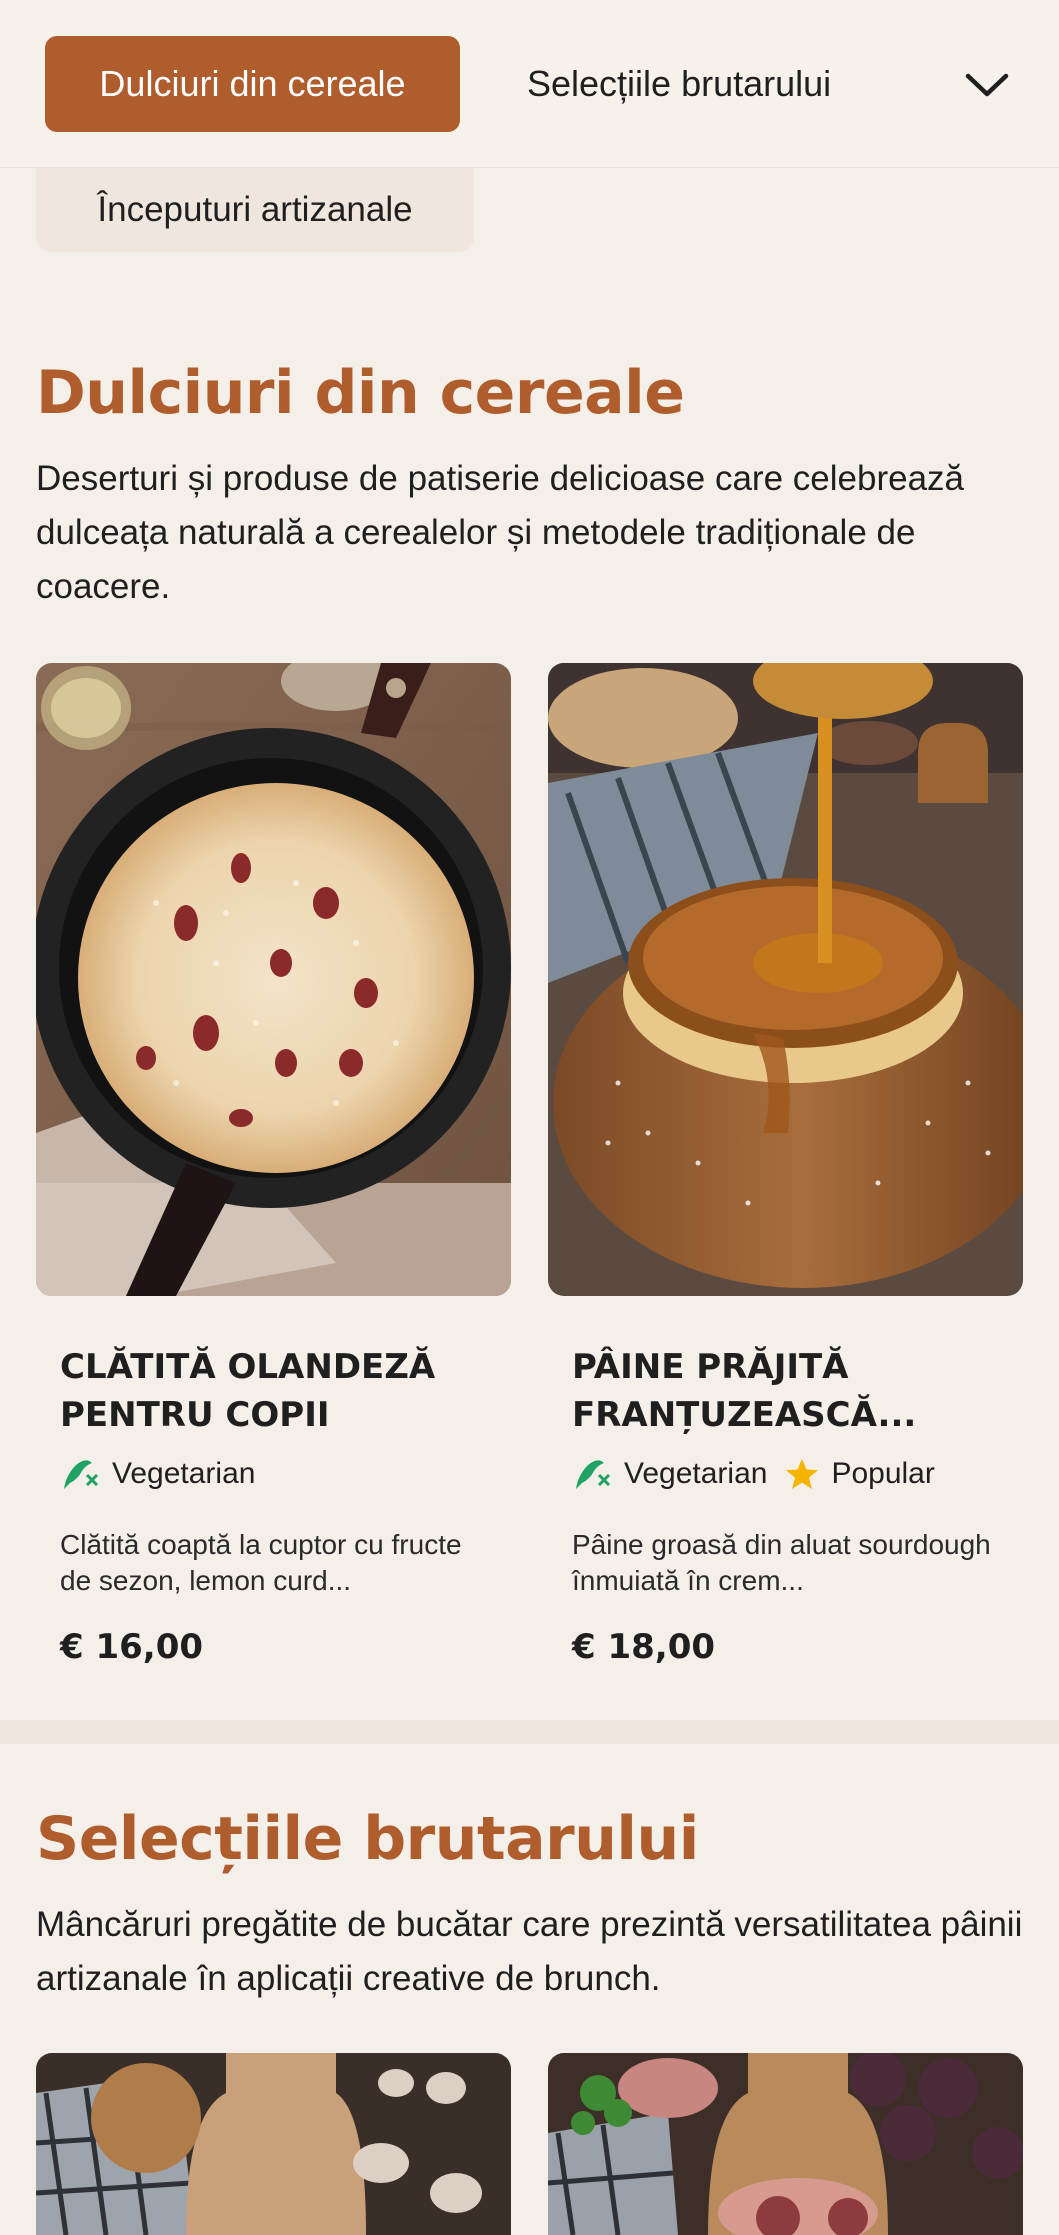 This screenshot has width=1059, height=2235. I want to click on section-divider, so click(529, 1732).